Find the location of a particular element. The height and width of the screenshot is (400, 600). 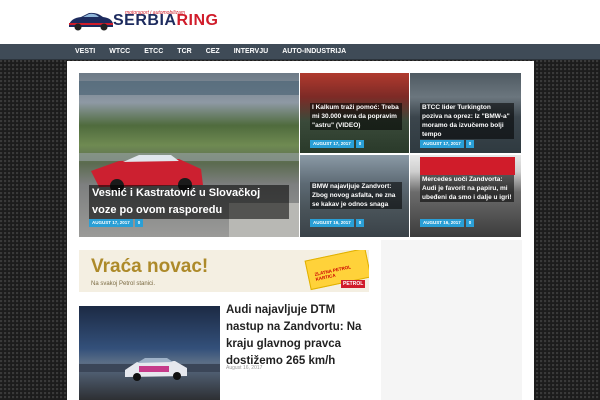

featured-main-meta: AUGUST 17, 2017 0 is located at coordinates (116, 223).